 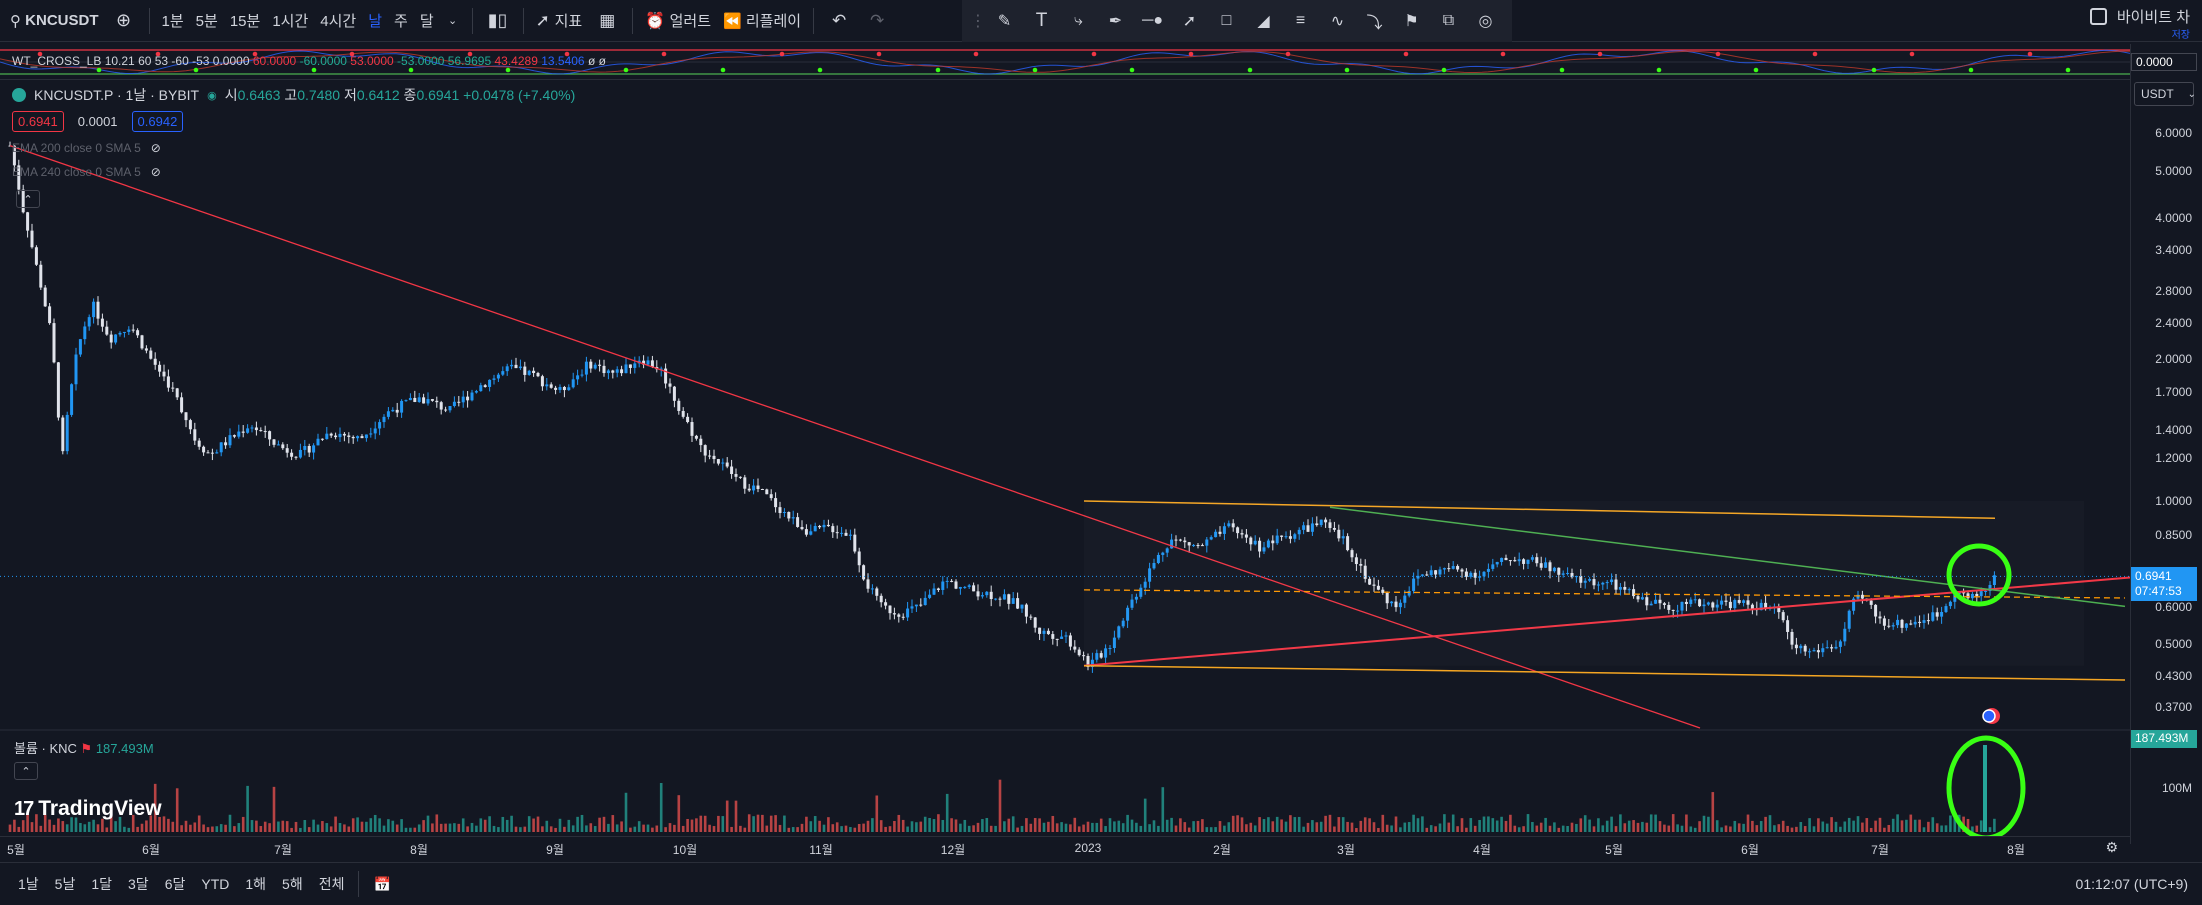 What do you see at coordinates (292, 884) in the screenshot?
I see `range-5y: 5해` at bounding box center [292, 884].